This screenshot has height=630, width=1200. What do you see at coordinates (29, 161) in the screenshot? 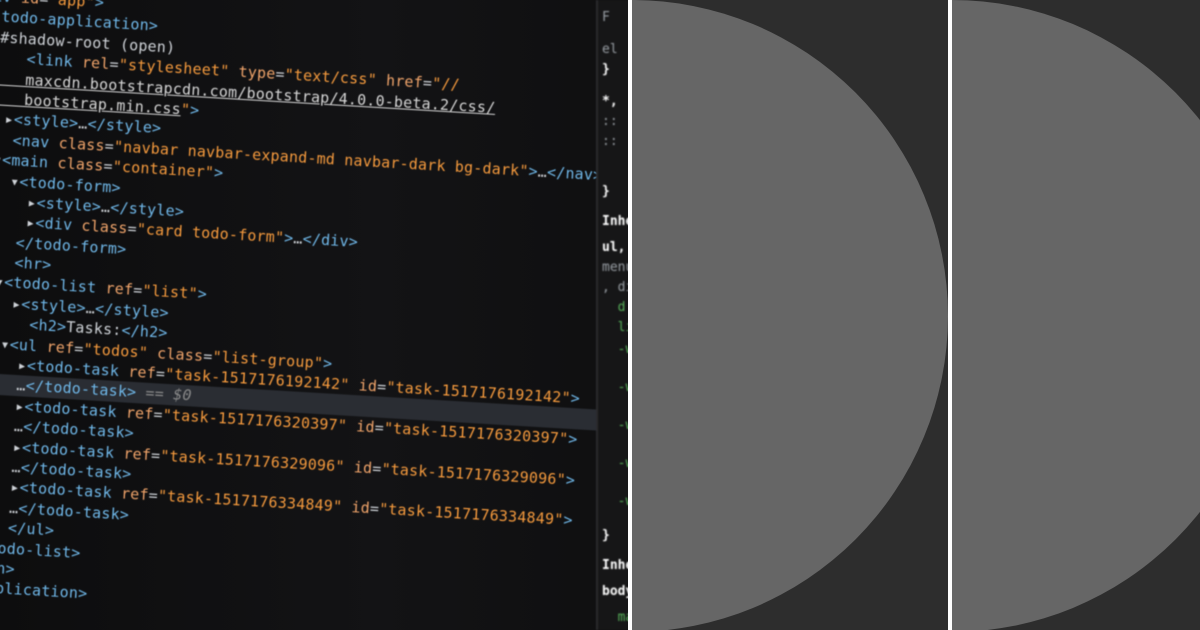
I see `code-token: <main` at bounding box center [29, 161].